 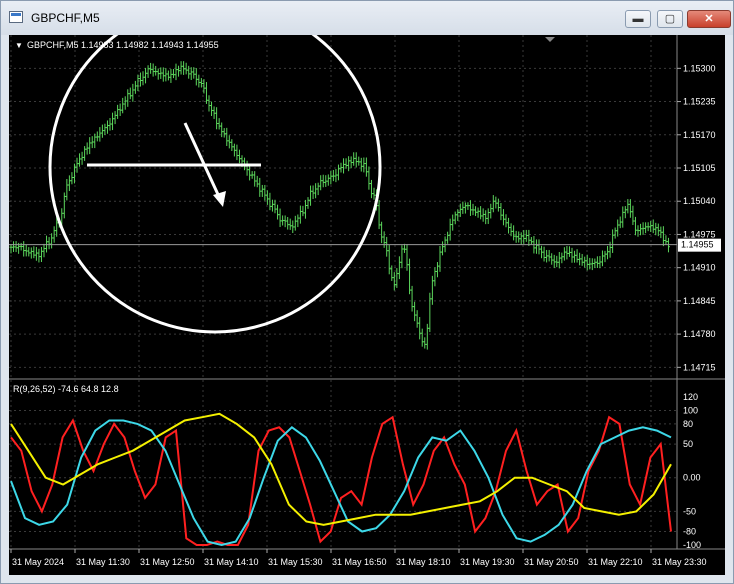 What do you see at coordinates (689, 532) in the screenshot?
I see `indicator-tick-label: -80` at bounding box center [689, 532].